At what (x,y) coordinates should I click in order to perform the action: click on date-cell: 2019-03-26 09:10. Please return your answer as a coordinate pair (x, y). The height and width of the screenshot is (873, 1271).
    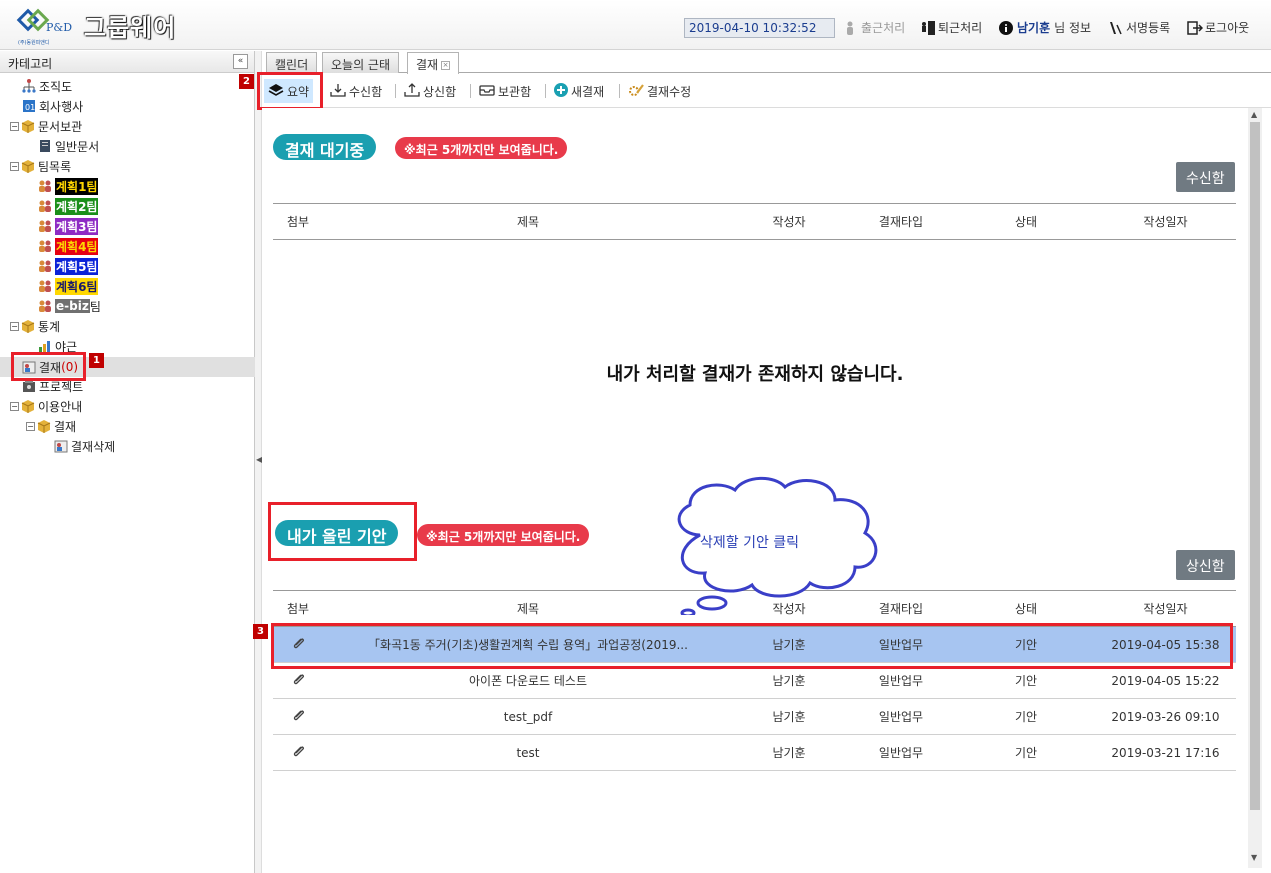
    Looking at the image, I should click on (1165, 716).